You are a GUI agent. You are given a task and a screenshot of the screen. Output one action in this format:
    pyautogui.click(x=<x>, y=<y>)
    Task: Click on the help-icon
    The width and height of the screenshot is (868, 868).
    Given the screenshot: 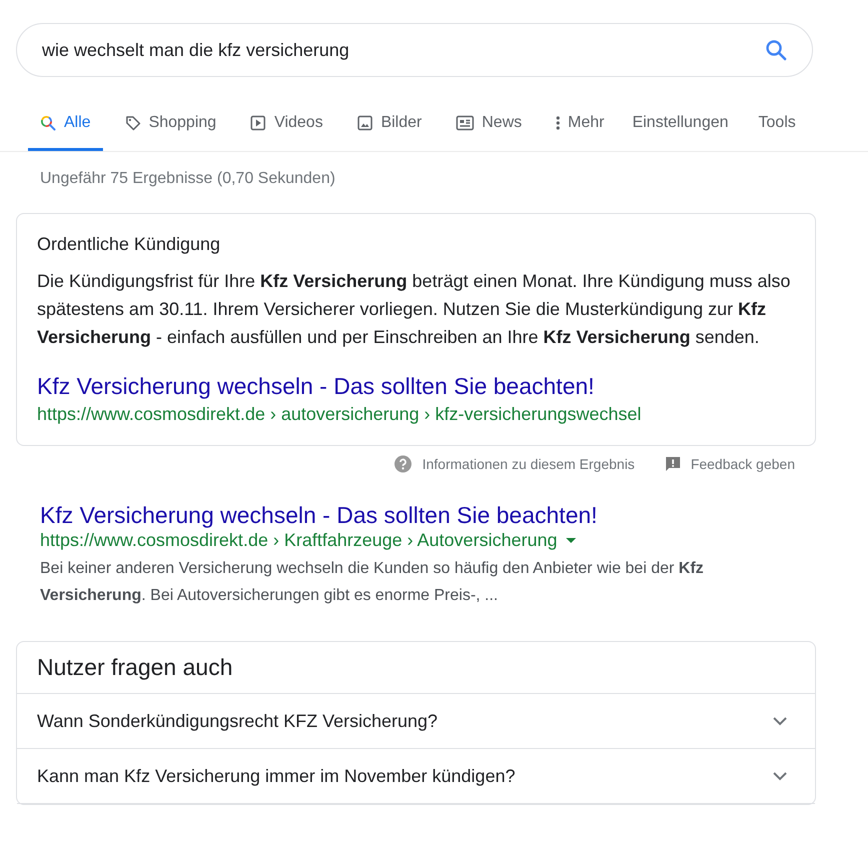 What is the action you would take?
    pyautogui.click(x=403, y=464)
    